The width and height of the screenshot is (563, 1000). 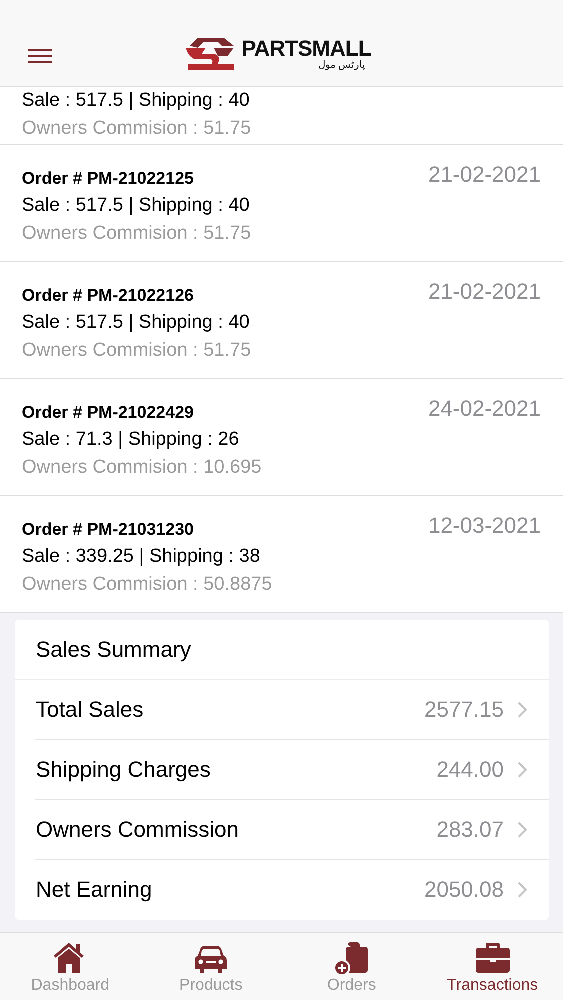 I want to click on order-date: 12-03-2021, so click(x=484, y=526).